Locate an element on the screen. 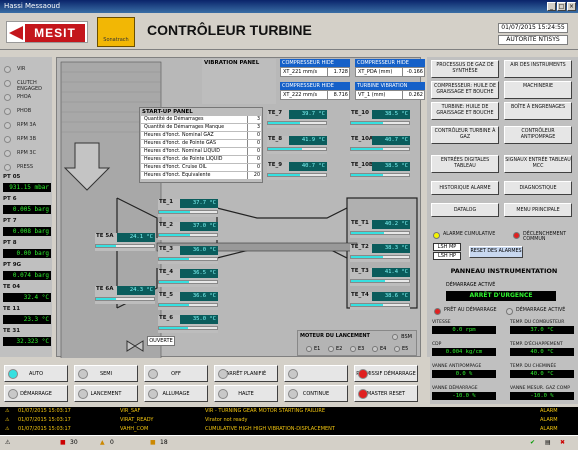 The width and height of the screenshot is (578, 450). temperature-label: TE_T4 is located at coordinates (360, 295).